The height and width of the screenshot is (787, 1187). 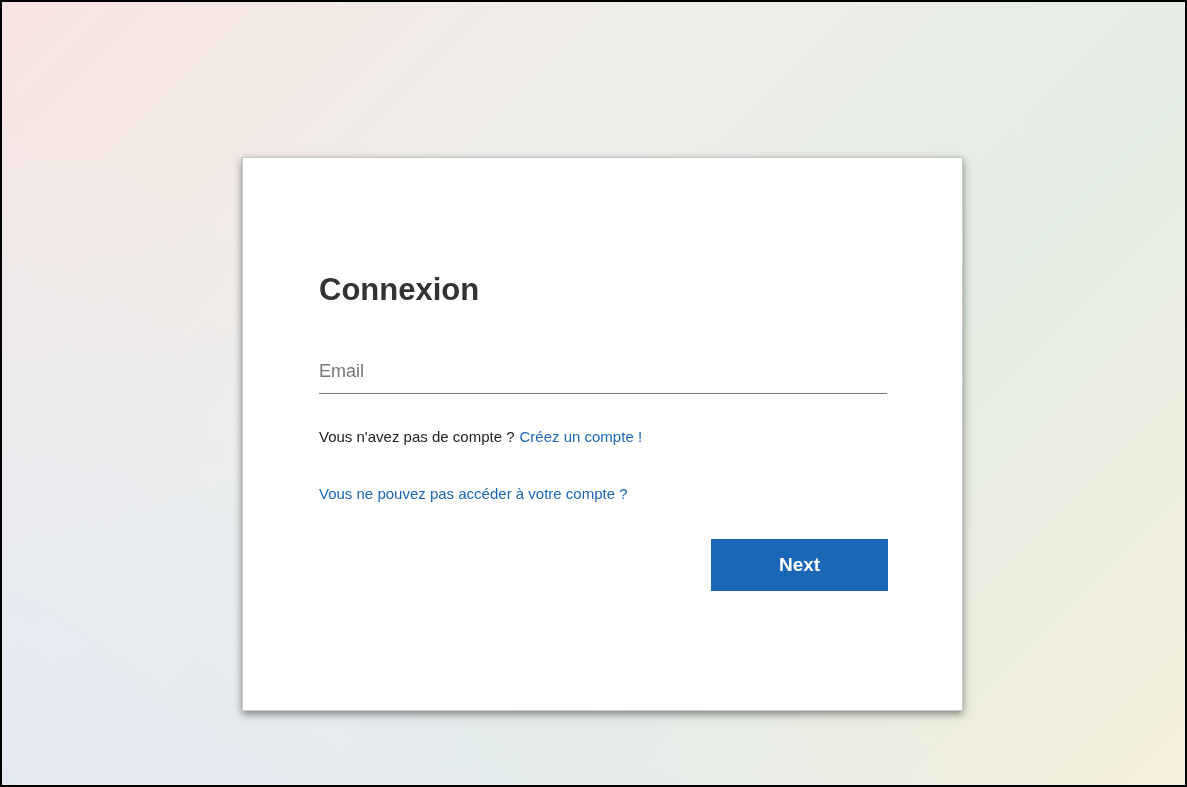 What do you see at coordinates (603, 372) in the screenshot?
I see `email-field: Email` at bounding box center [603, 372].